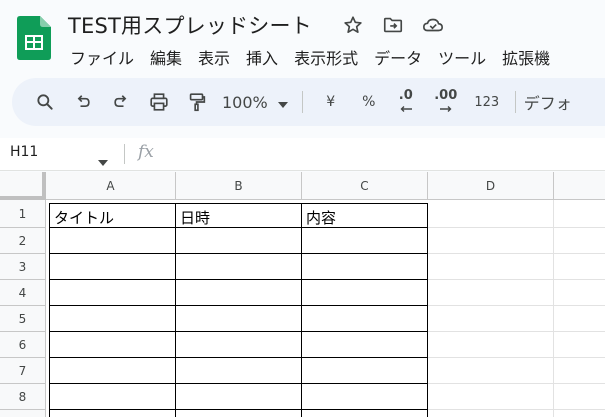  I want to click on increase-decimal-button: .00, so click(446, 102).